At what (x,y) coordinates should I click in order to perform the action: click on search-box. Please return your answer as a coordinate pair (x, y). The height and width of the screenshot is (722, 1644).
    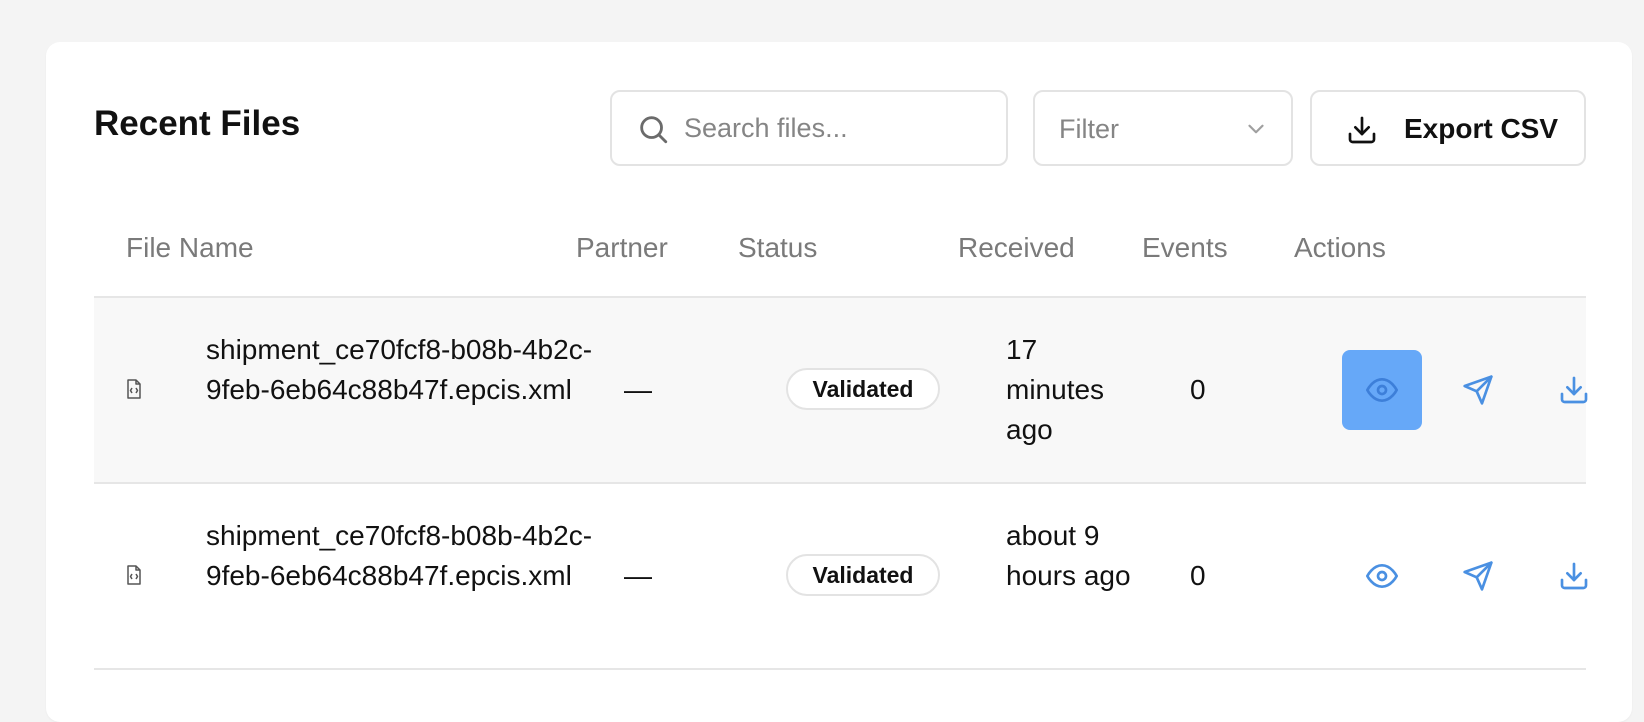
    Looking at the image, I should click on (809, 128).